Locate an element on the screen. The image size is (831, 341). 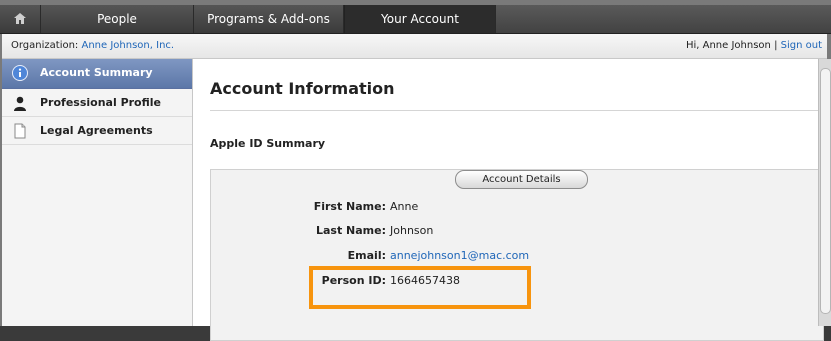
title-divider is located at coordinates (519, 110).